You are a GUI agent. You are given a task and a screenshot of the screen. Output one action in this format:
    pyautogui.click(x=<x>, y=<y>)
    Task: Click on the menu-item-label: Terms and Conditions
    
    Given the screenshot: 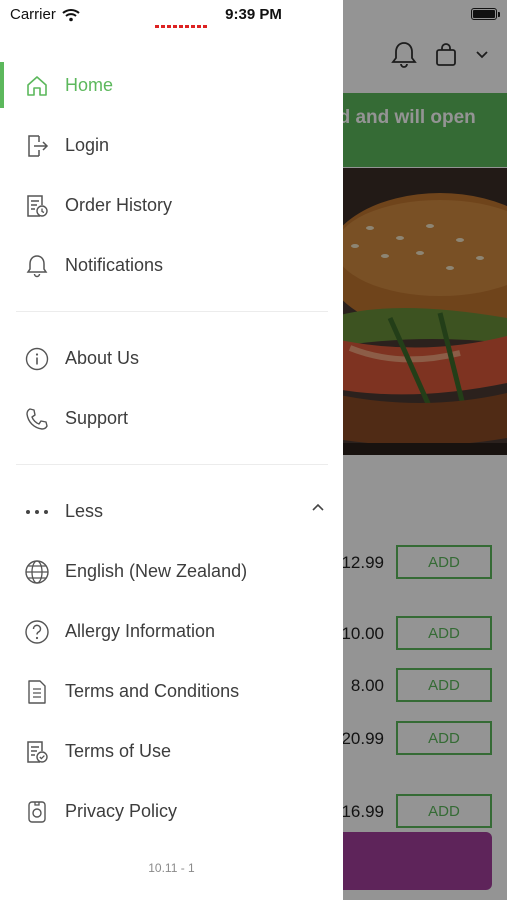 What is the action you would take?
    pyautogui.click(x=152, y=690)
    